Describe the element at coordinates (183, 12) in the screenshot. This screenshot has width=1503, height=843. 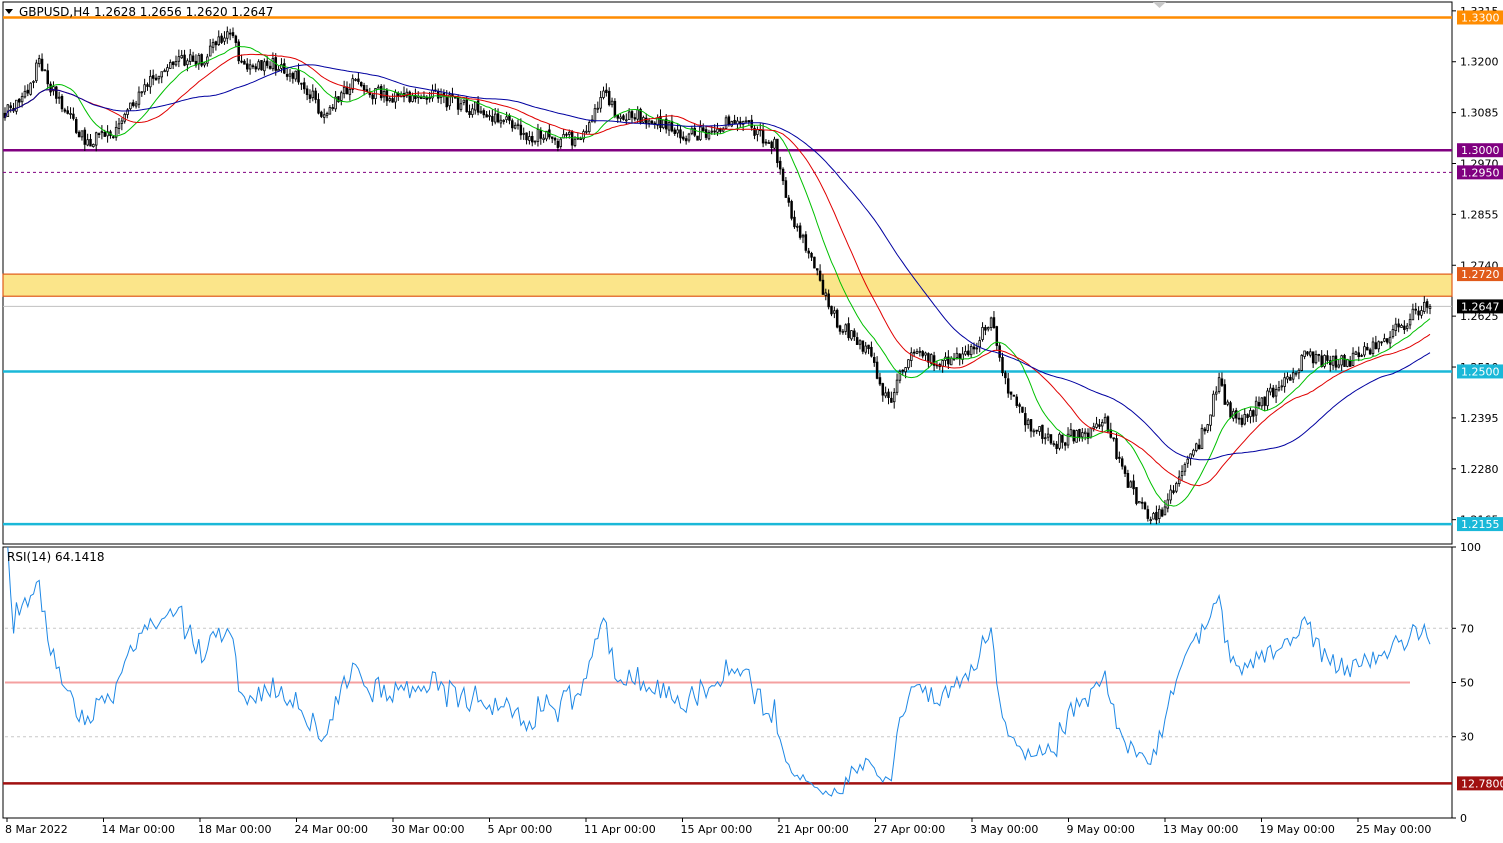
I see `ohlc-values: 1.2628 1.2656 1.2620 1.2647` at that location.